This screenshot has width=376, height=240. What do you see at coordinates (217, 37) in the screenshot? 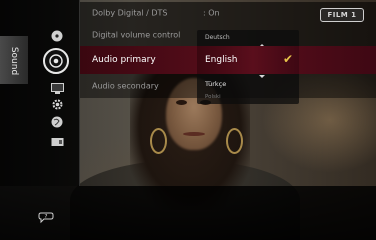
I see `dropdown-option-deutsch: Deutsch` at bounding box center [217, 37].